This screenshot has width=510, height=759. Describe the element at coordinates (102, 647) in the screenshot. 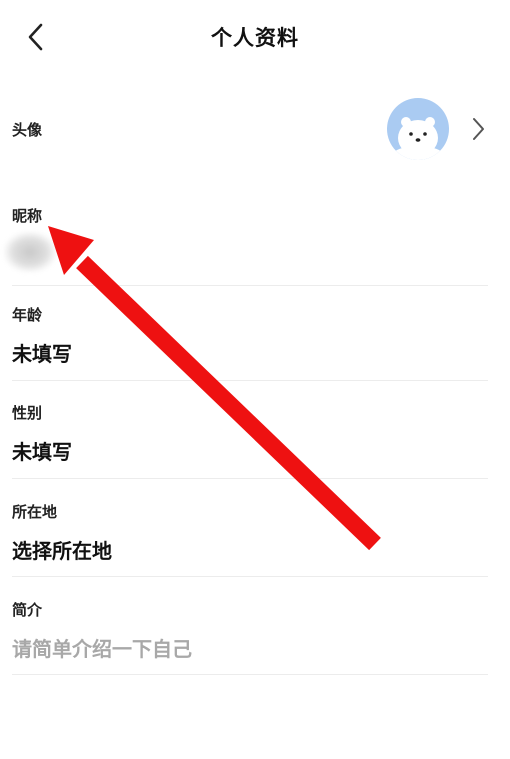

I see `bio-input: 请简单介绍一下自己` at that location.